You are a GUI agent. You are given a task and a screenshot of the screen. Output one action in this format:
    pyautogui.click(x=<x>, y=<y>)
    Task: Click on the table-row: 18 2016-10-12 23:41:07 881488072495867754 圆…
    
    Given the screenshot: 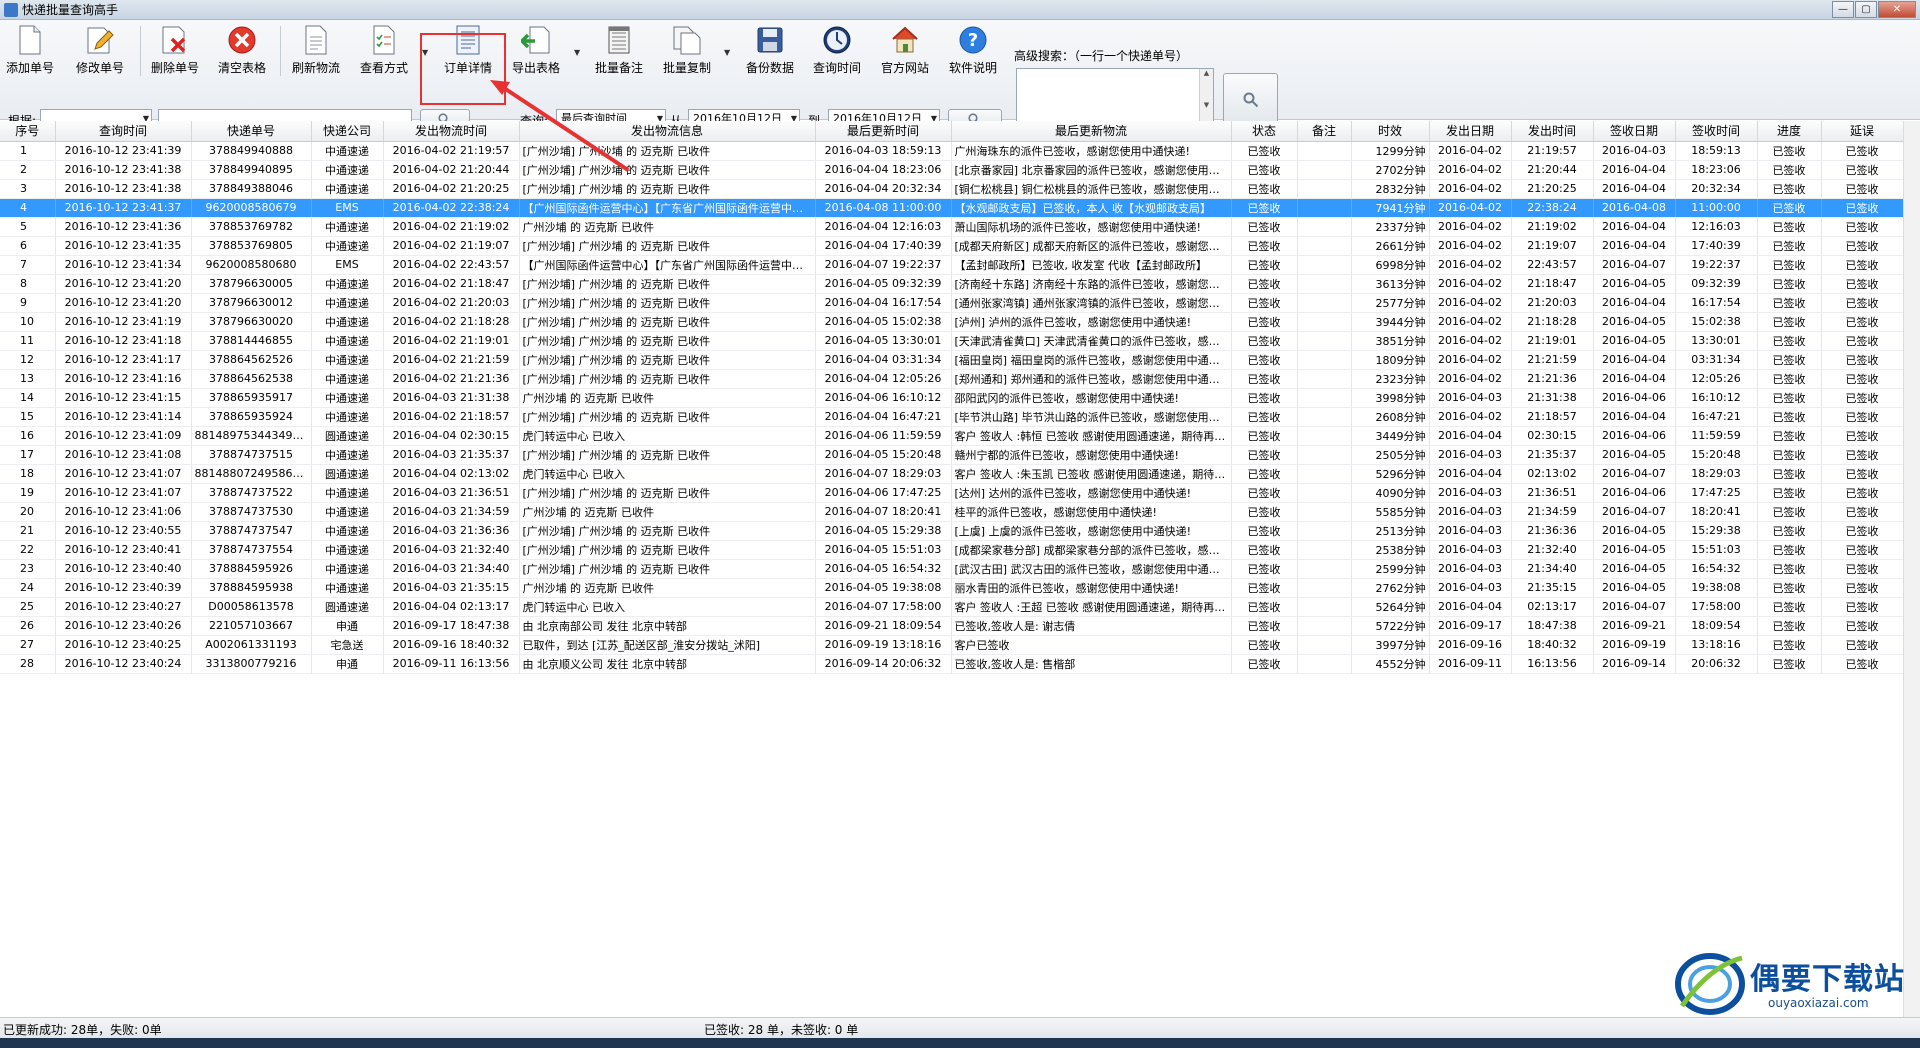 What is the action you would take?
    pyautogui.click(x=952, y=474)
    